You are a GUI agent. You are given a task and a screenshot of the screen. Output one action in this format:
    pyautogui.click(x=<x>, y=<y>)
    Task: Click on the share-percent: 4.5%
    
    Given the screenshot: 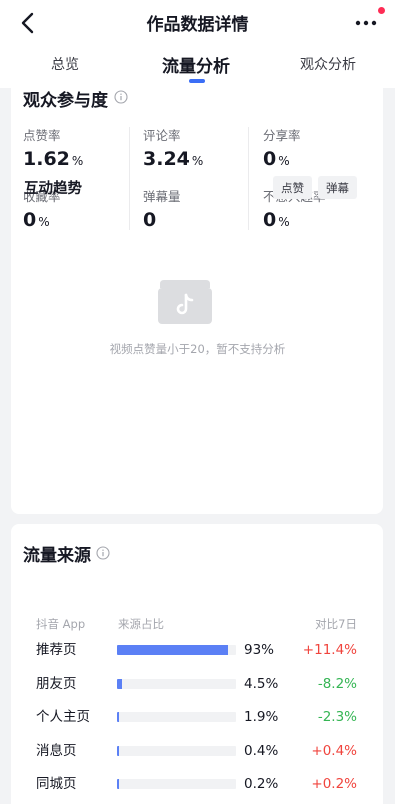 What is the action you would take?
    pyautogui.click(x=261, y=683)
    